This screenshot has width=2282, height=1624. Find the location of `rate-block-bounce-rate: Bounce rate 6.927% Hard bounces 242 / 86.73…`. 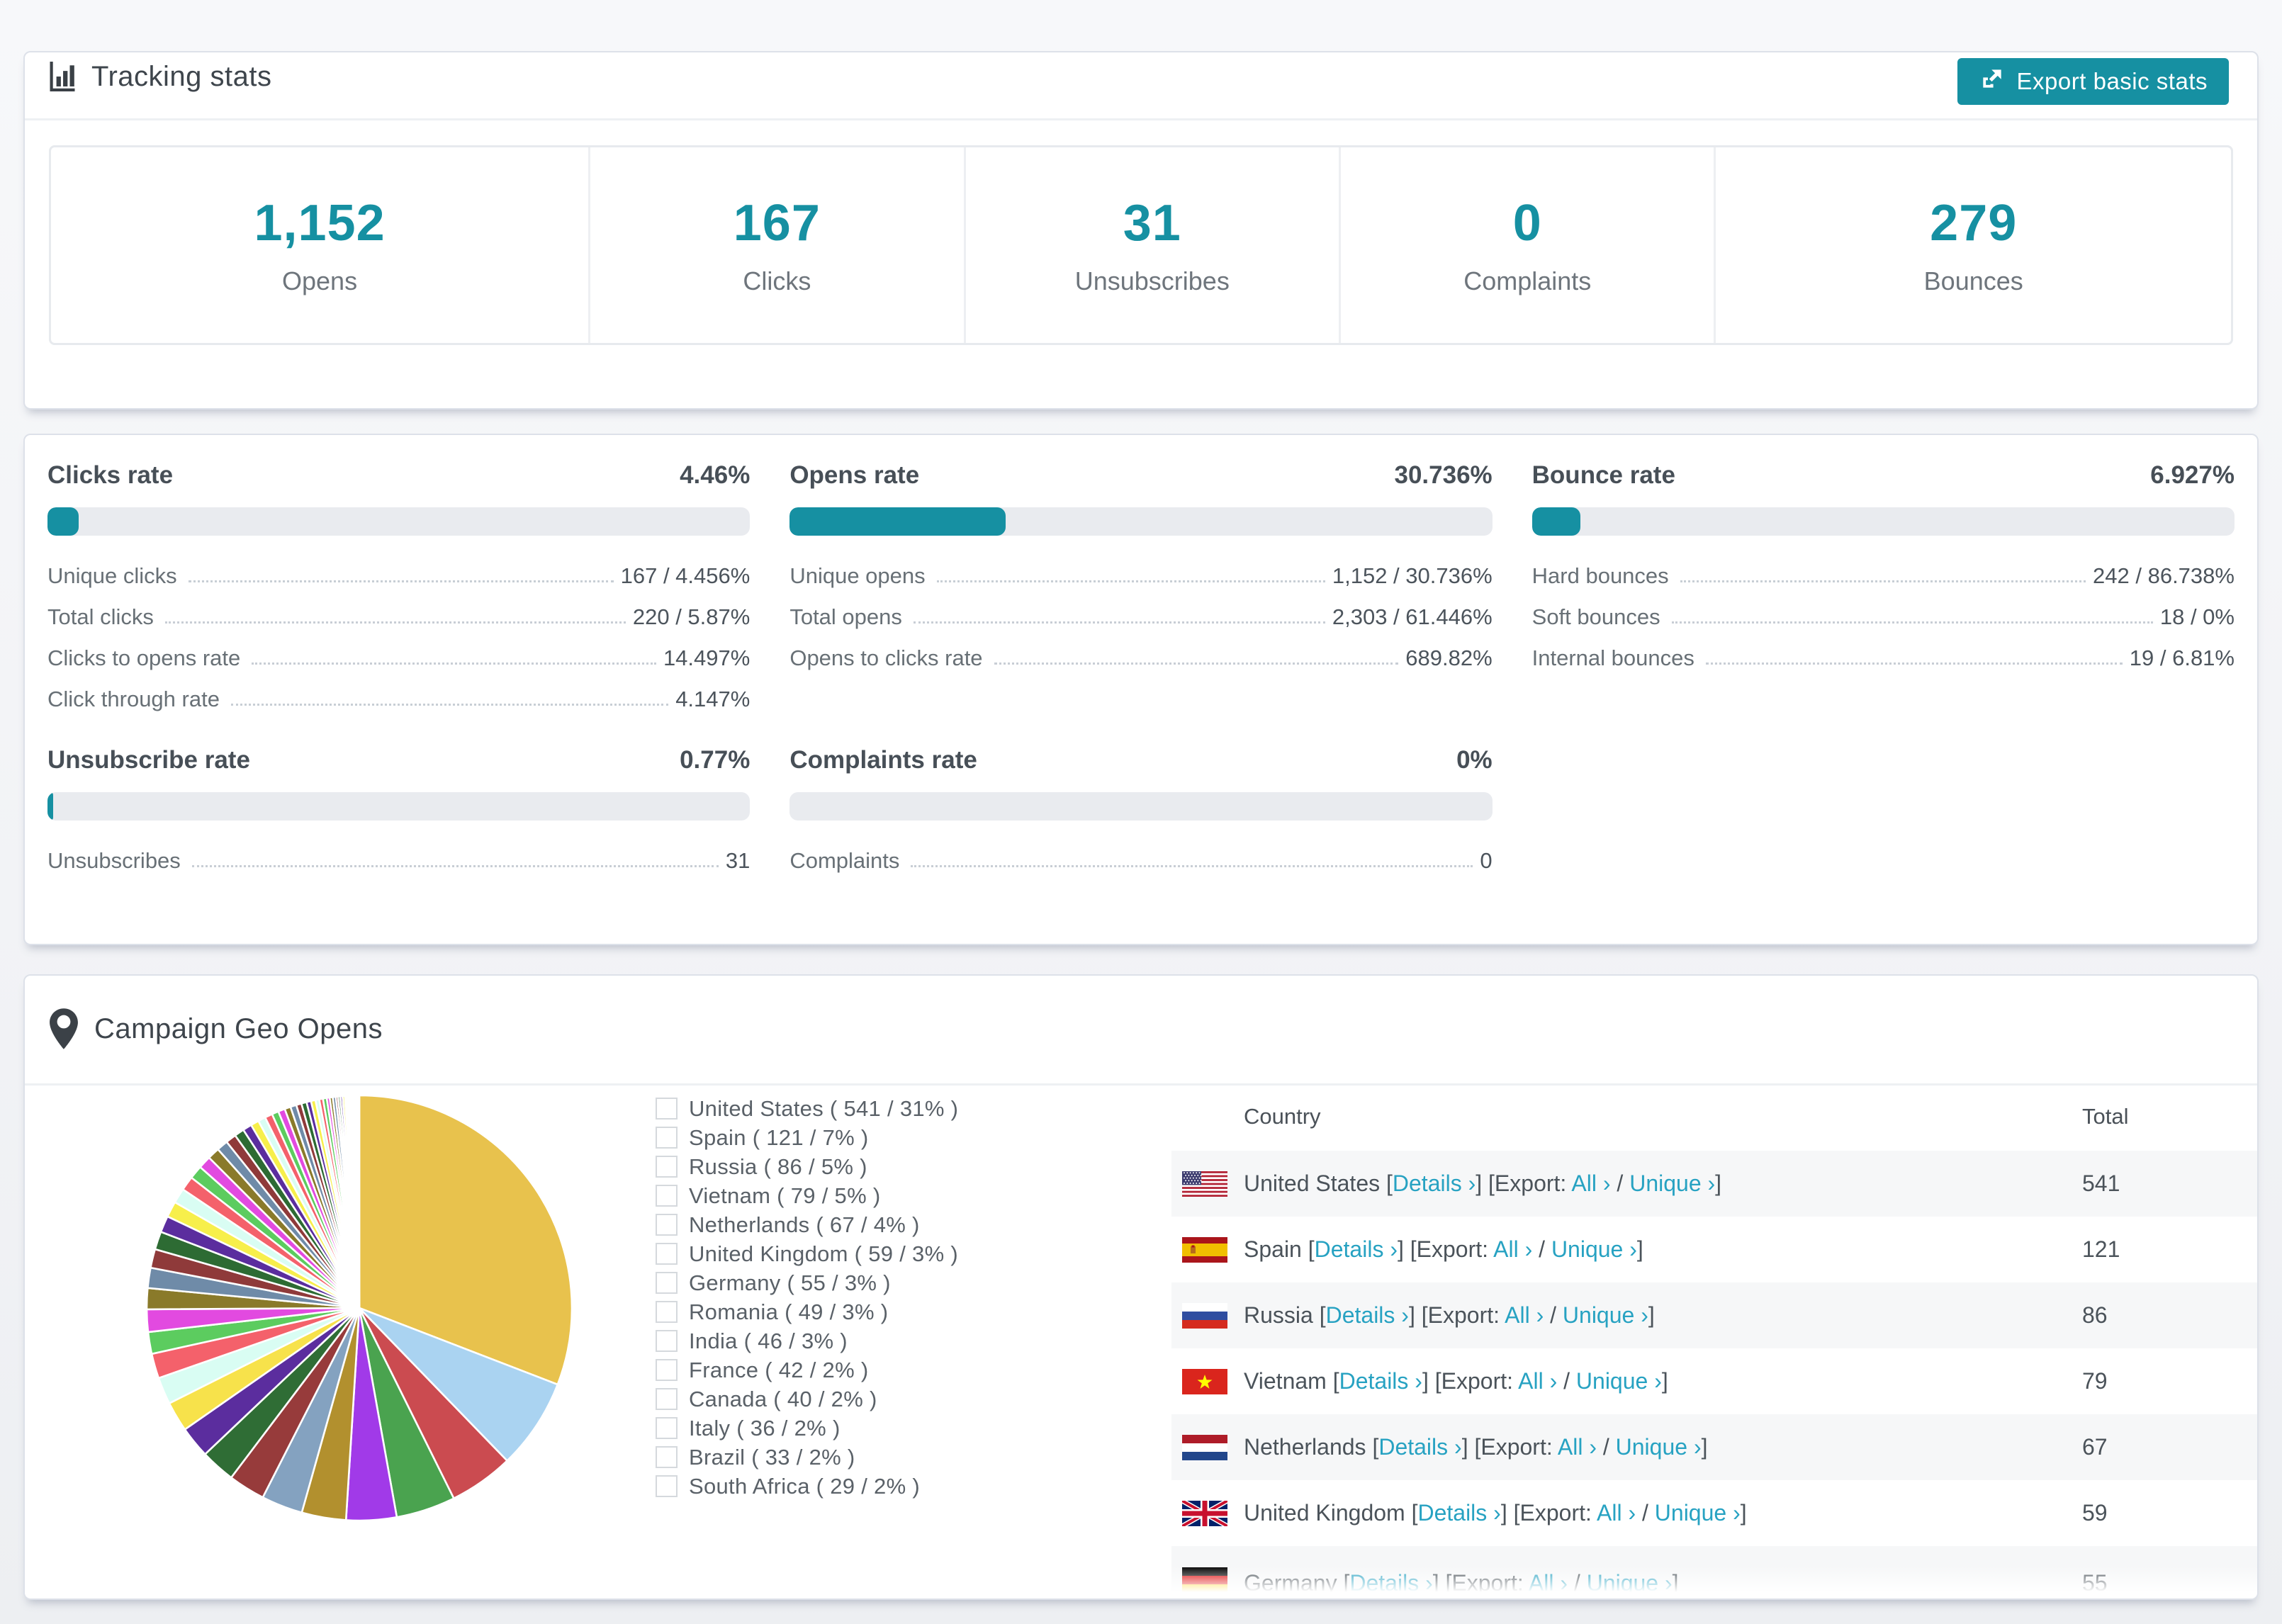

rate-block-bounce-rate: Bounce rate 6.927% Hard bounces 242 / 86.73… is located at coordinates (1883, 586).